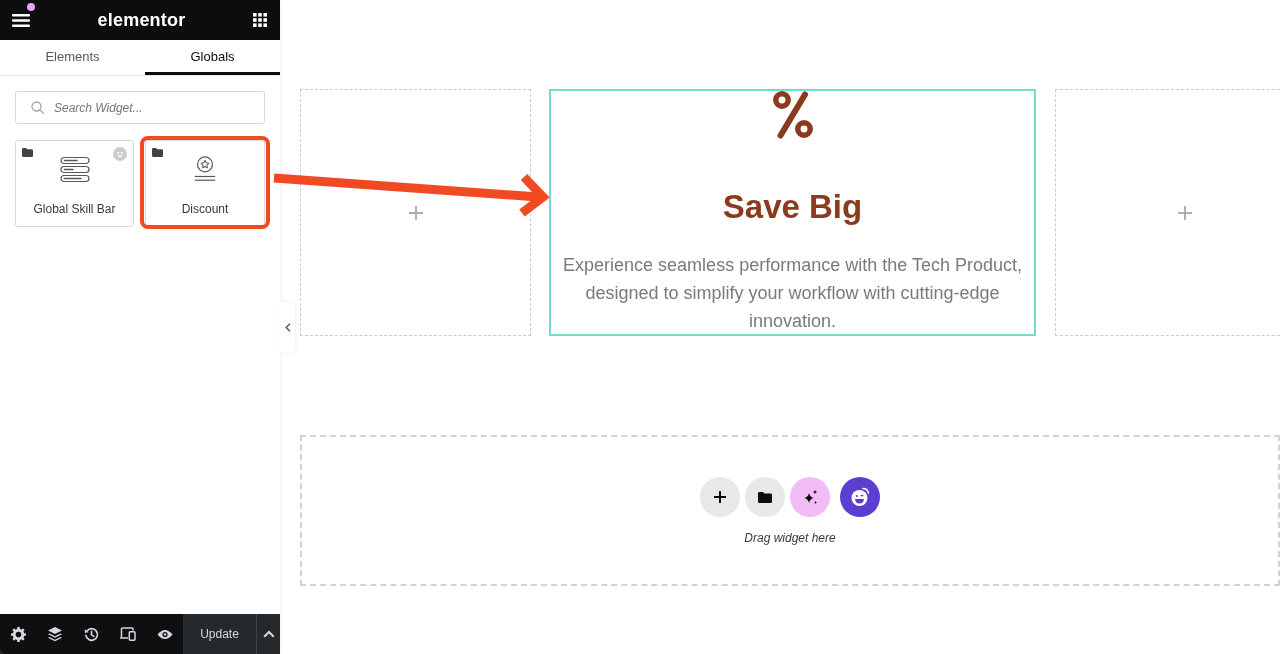  Describe the element at coordinates (91, 634) in the screenshot. I see `history-icon` at that location.